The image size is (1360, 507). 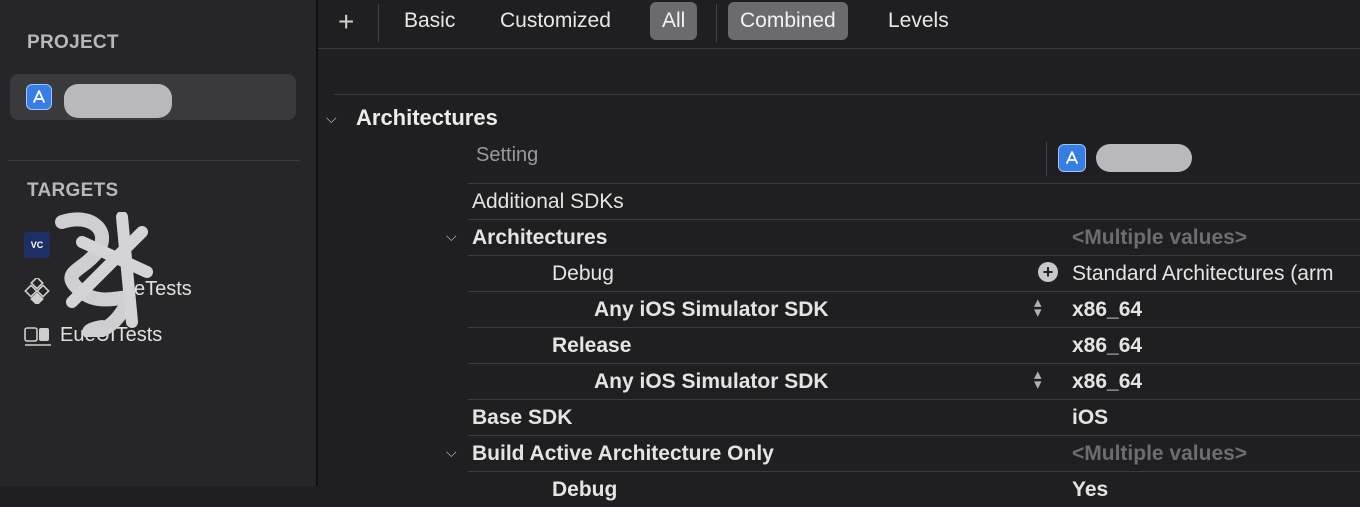 What do you see at coordinates (914, 489) in the screenshot?
I see `setting-row: Debug Yes` at bounding box center [914, 489].